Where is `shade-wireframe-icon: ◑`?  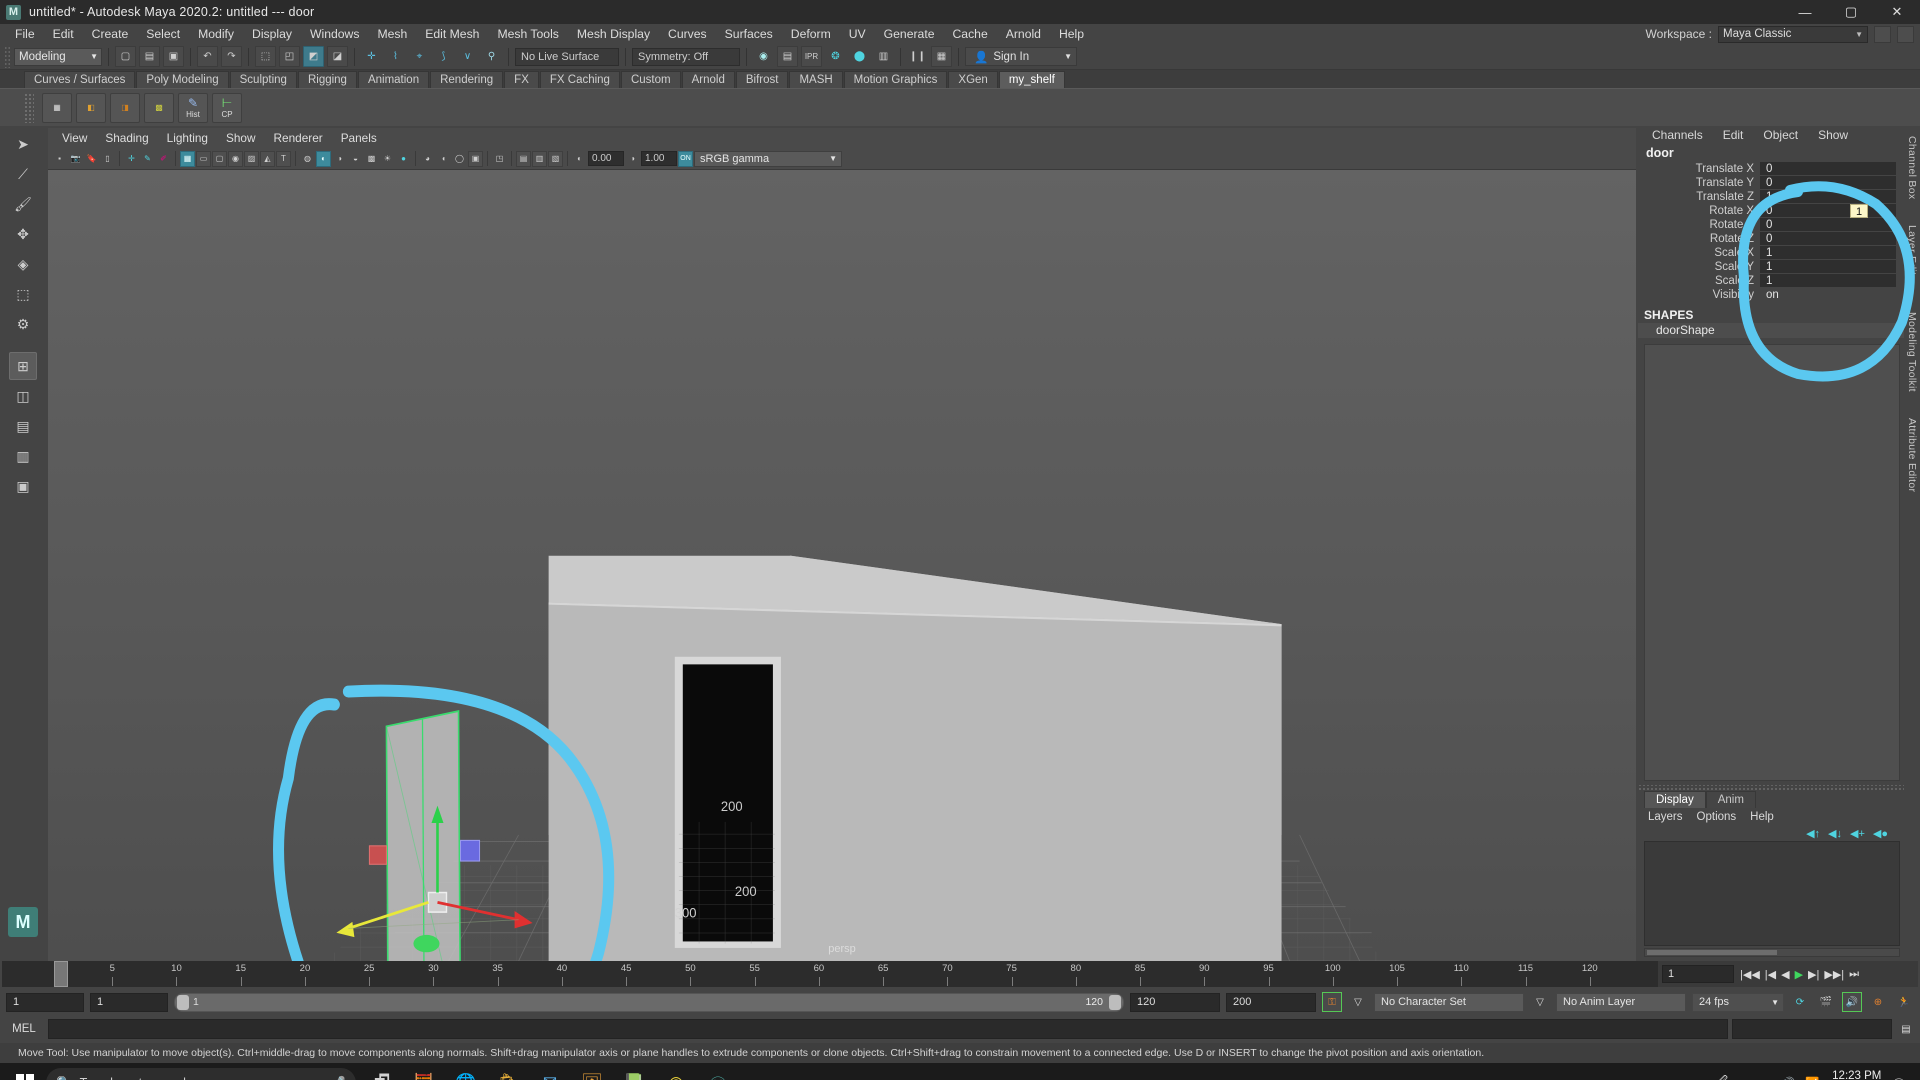
shade-wireframe-icon: ◑ is located at coordinates (339, 159).